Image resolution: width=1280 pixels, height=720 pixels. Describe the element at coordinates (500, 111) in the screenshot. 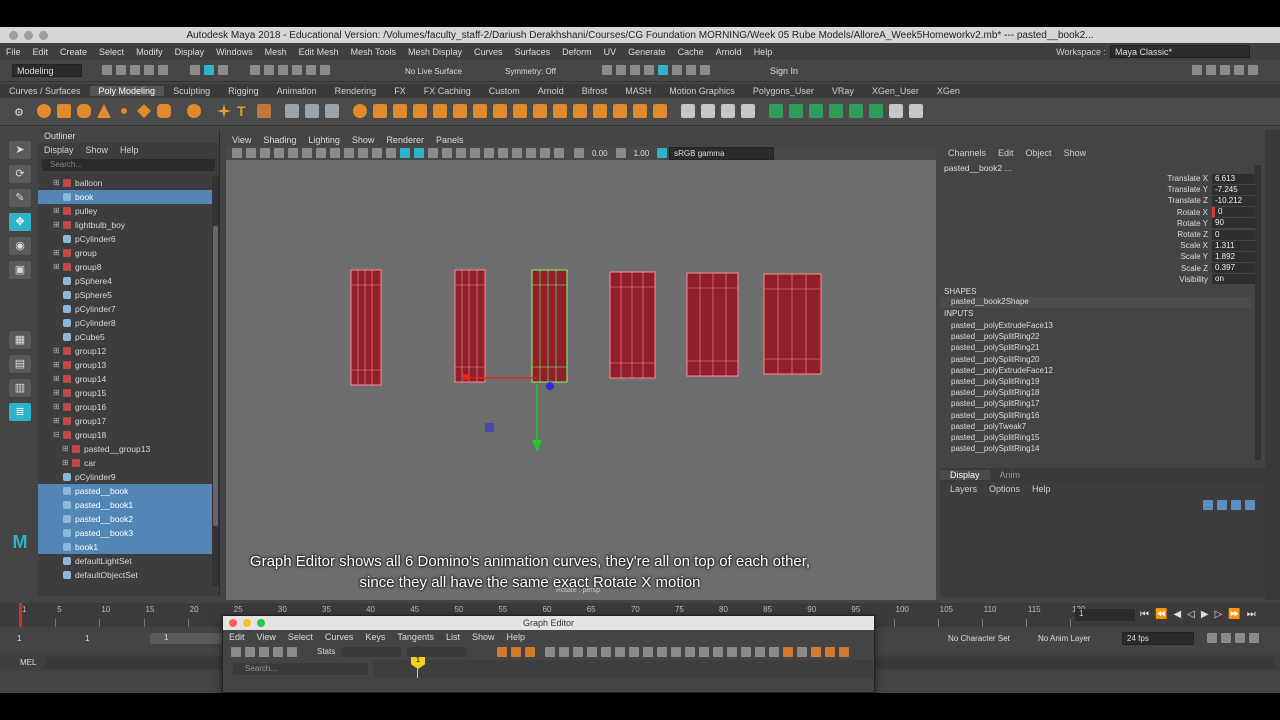

I see `bevel-corner-icon` at that location.